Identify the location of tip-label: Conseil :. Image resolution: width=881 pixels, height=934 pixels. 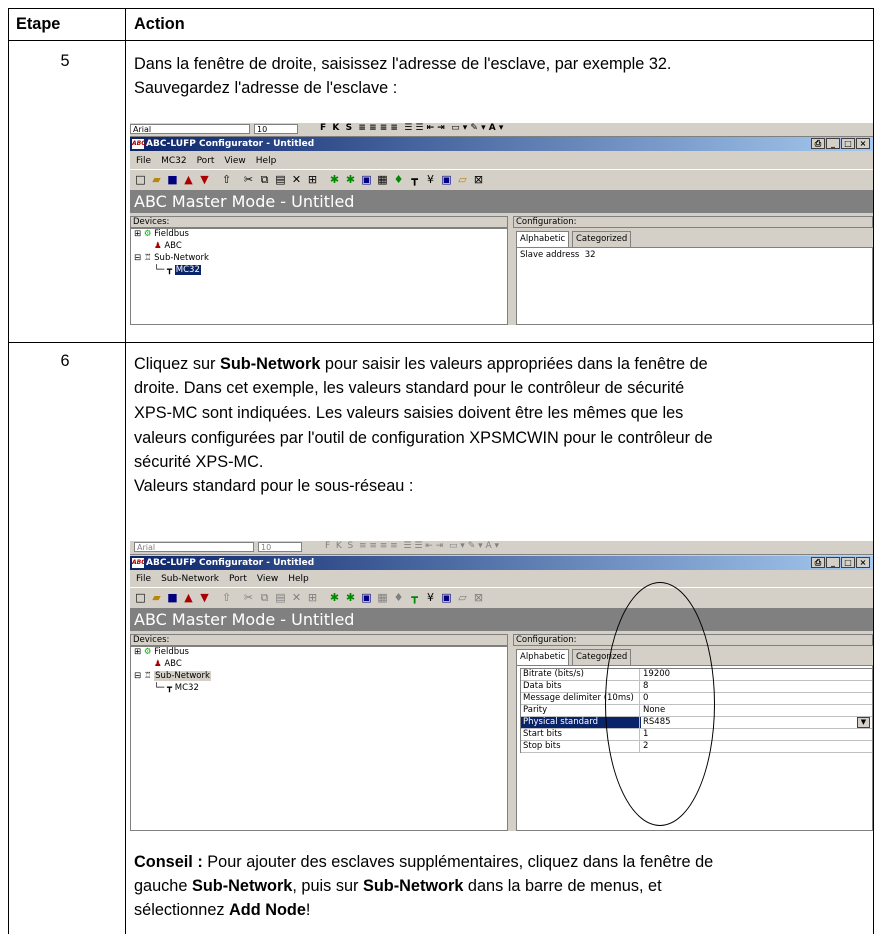
(168, 862).